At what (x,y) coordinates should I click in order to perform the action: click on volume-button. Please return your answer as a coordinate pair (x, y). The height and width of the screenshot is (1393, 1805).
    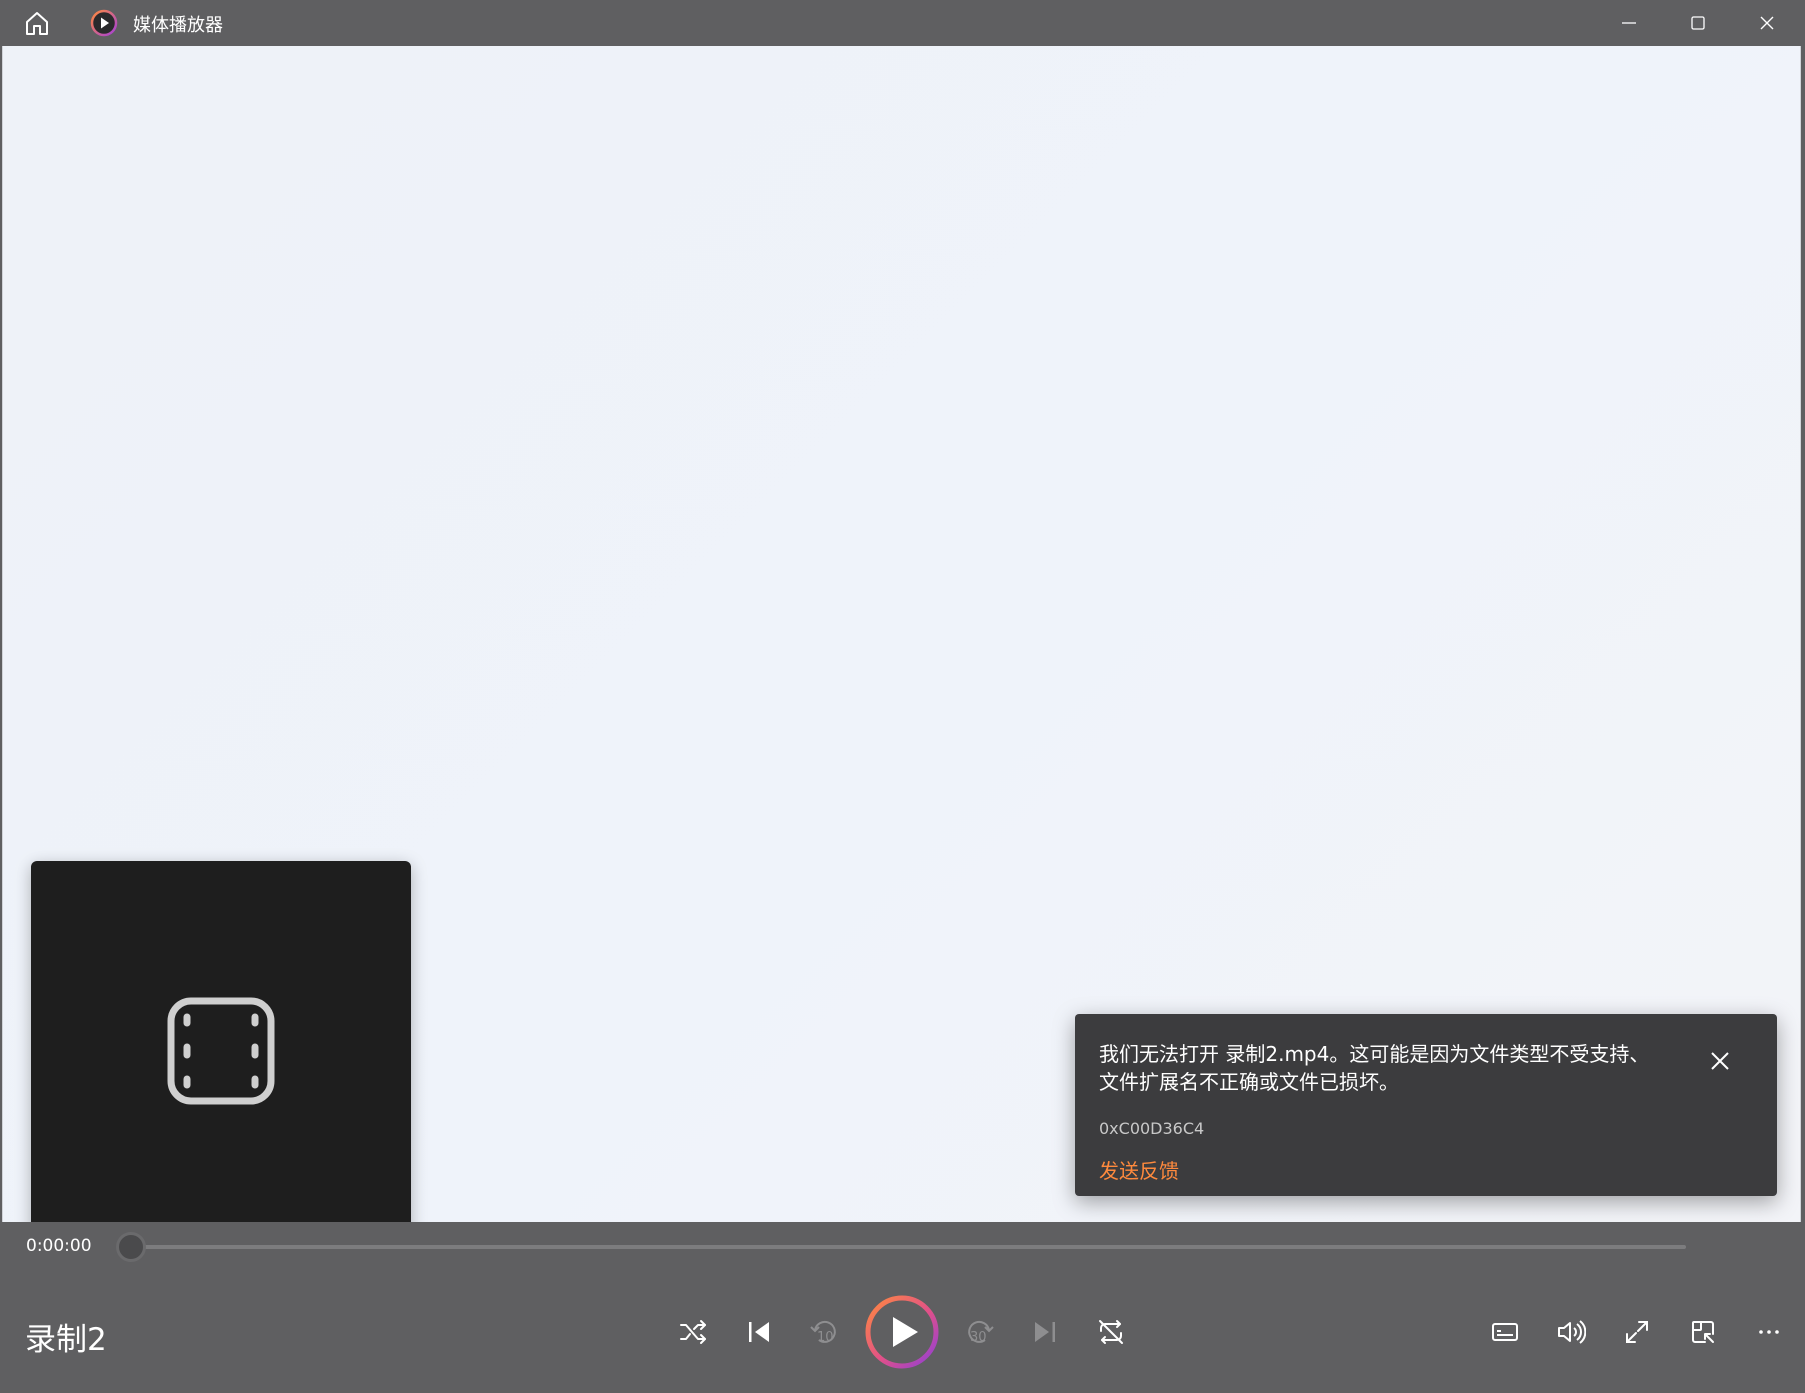
    Looking at the image, I should click on (1571, 1332).